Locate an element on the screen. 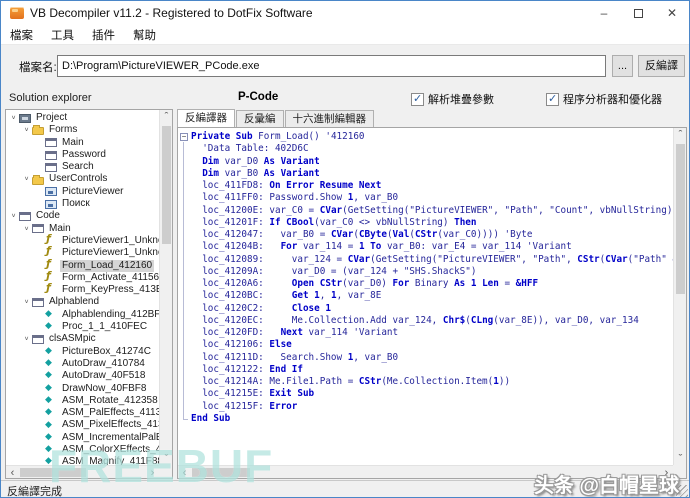  code-line-23: End Sub is located at coordinates (211, 418).